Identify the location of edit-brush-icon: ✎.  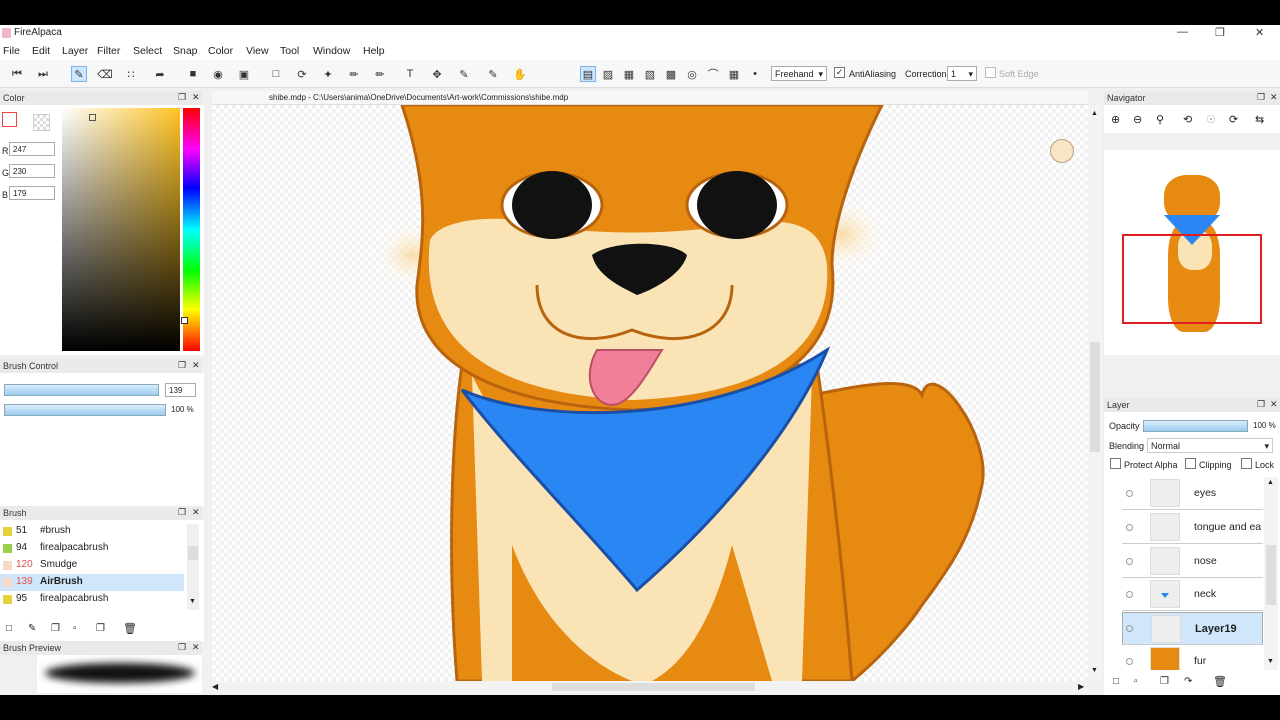
(32, 628).